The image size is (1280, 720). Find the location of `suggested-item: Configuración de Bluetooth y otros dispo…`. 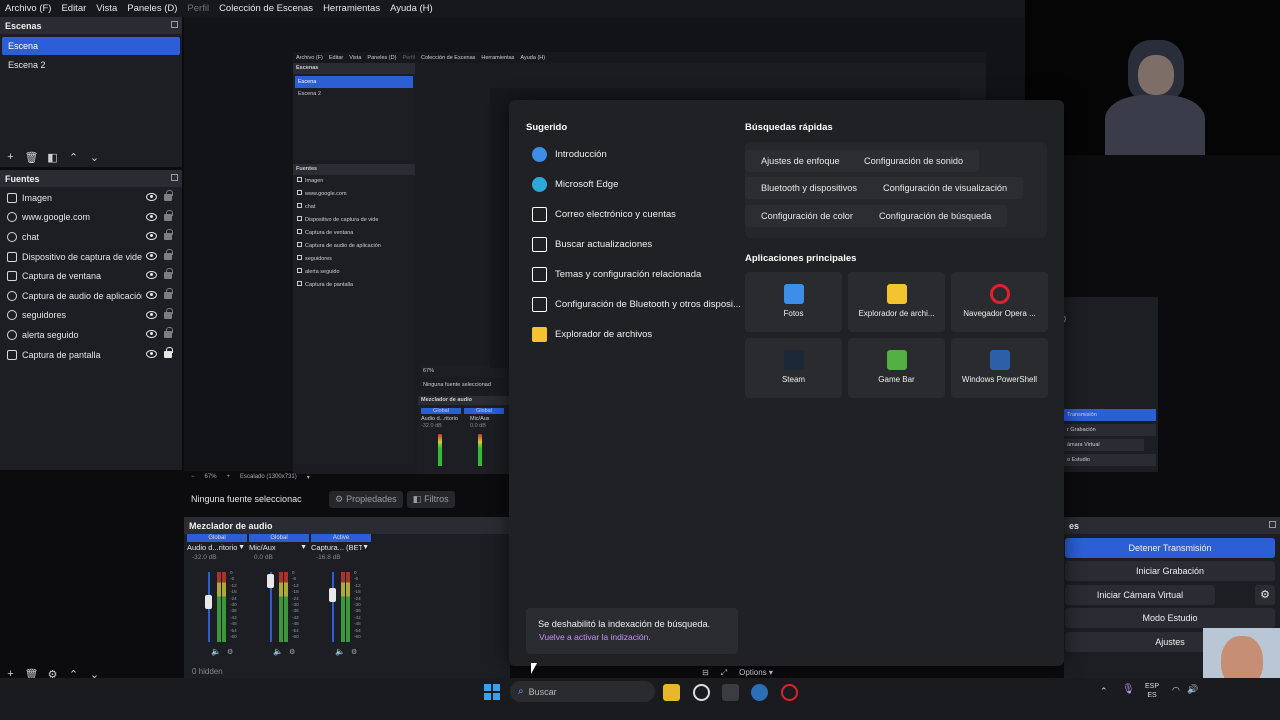

suggested-item: Configuración de Bluetooth y otros dispo… is located at coordinates (637, 304).